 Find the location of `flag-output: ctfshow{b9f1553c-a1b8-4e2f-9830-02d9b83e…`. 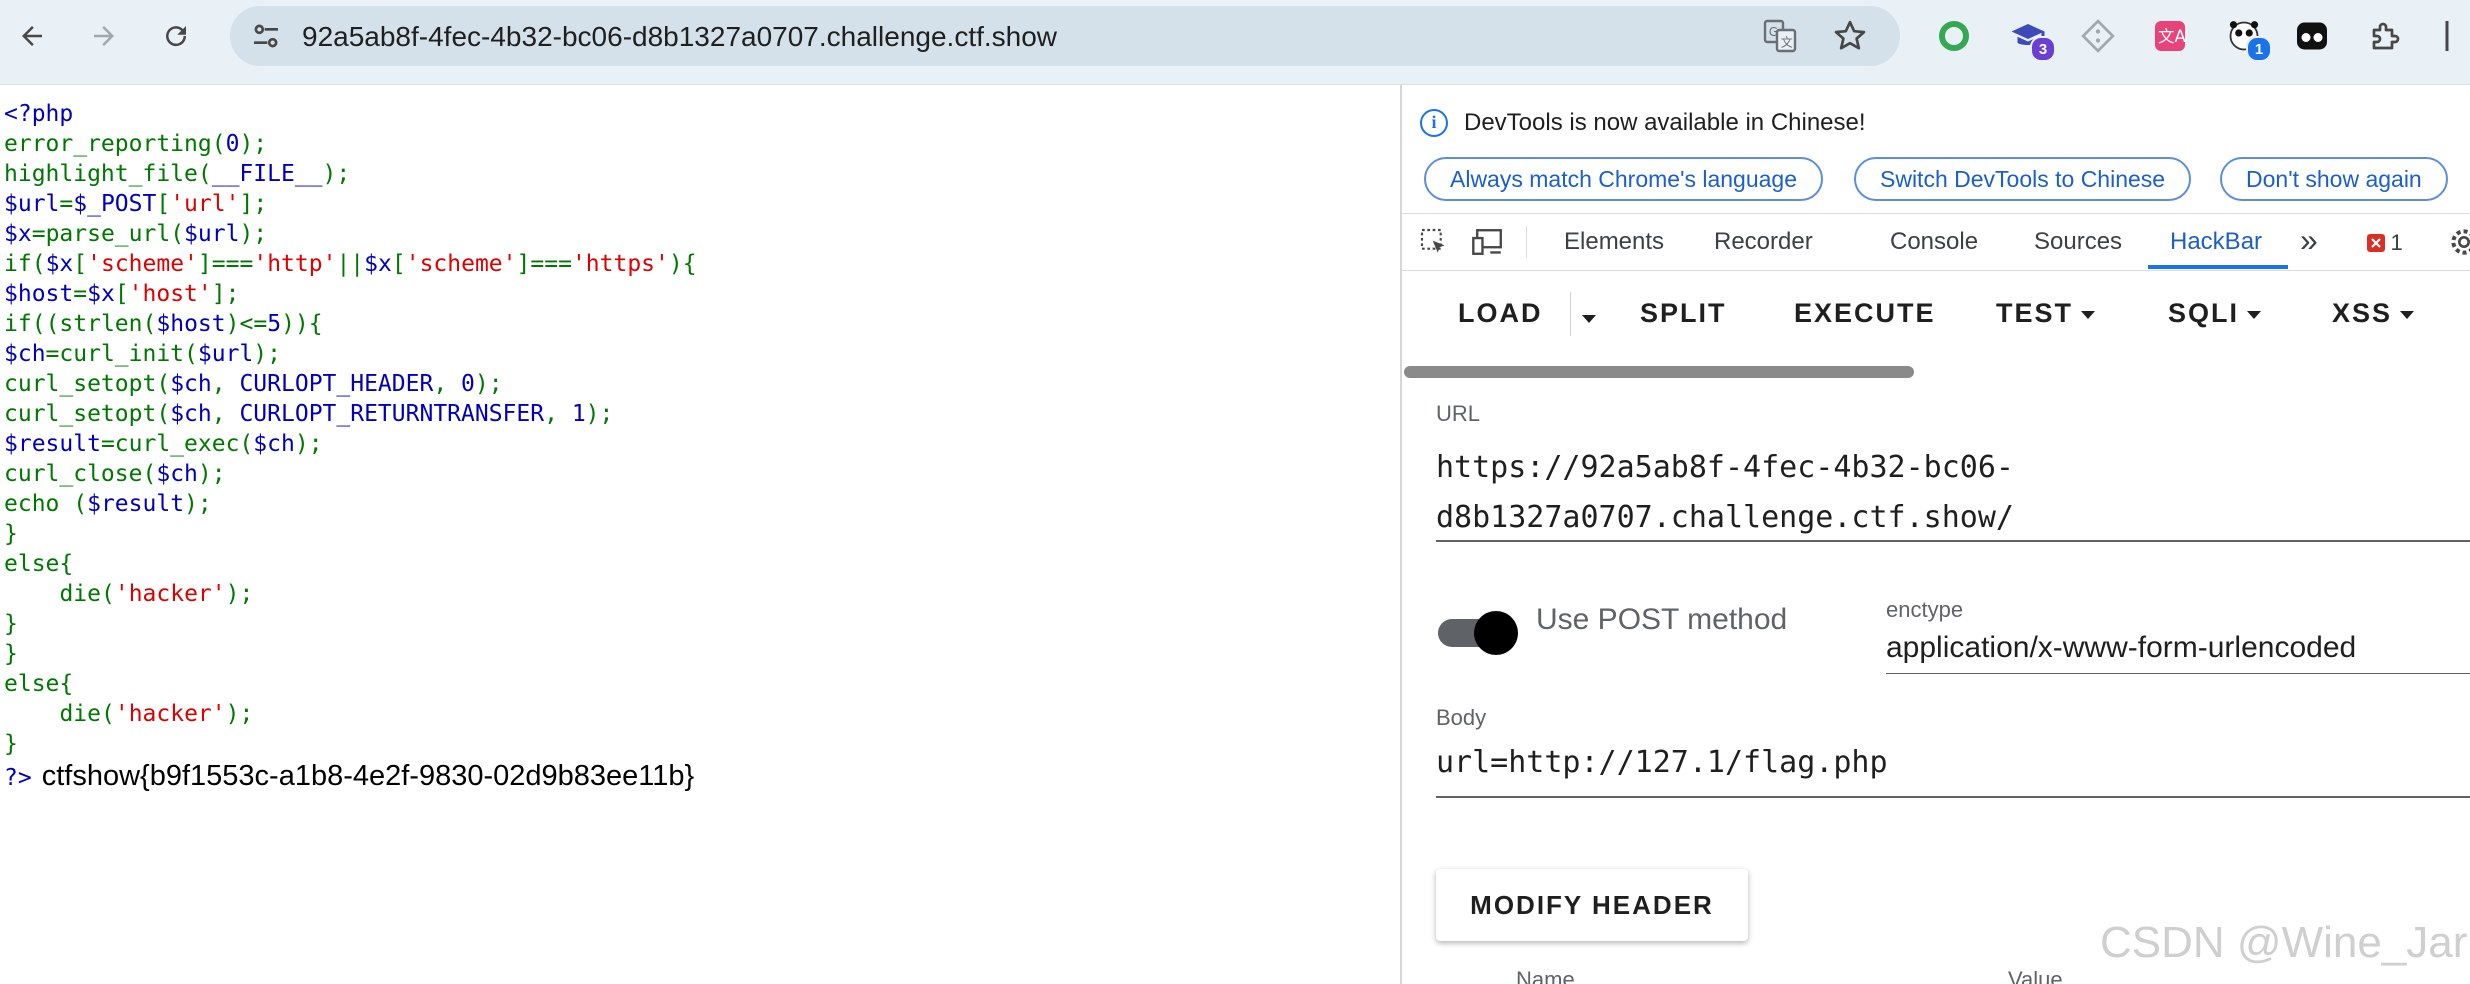

flag-output: ctfshow{b9f1553c-a1b8-4e2f-9830-02d9b83e… is located at coordinates (368, 776).